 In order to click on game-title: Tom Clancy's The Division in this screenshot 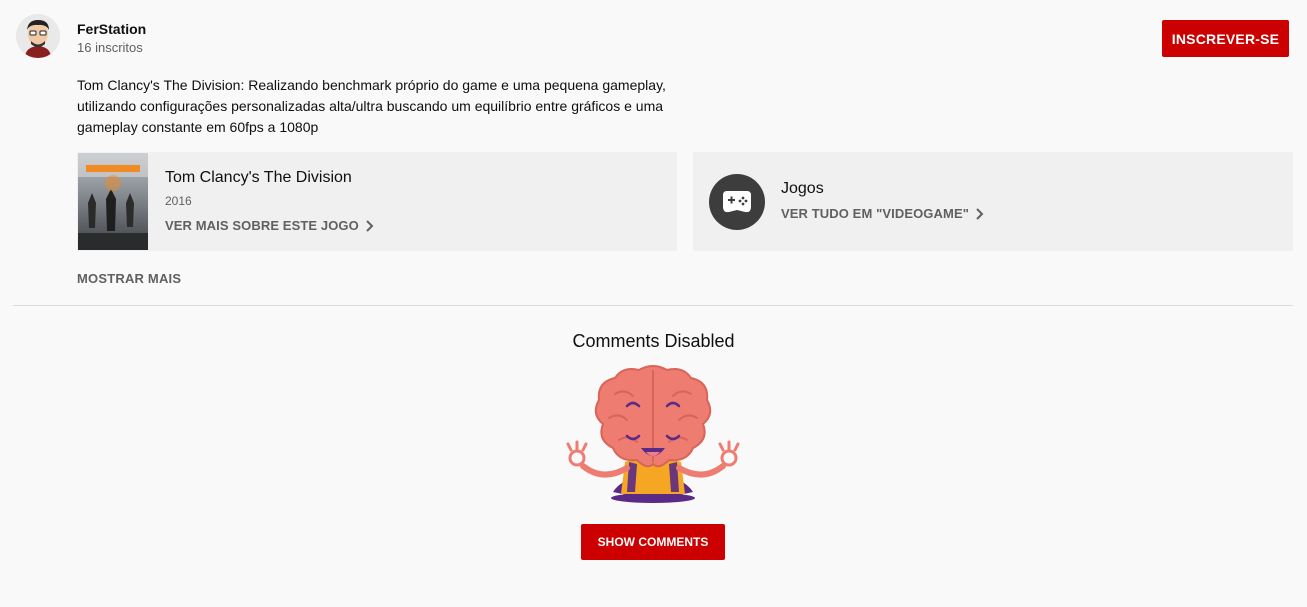, I will do `click(258, 178)`.